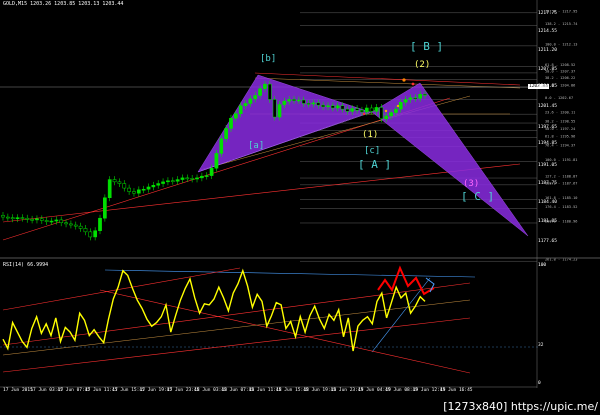 Image resolution: width=600 pixels, height=415 pixels. I want to click on rsi-axis-label: 0, so click(539, 383).